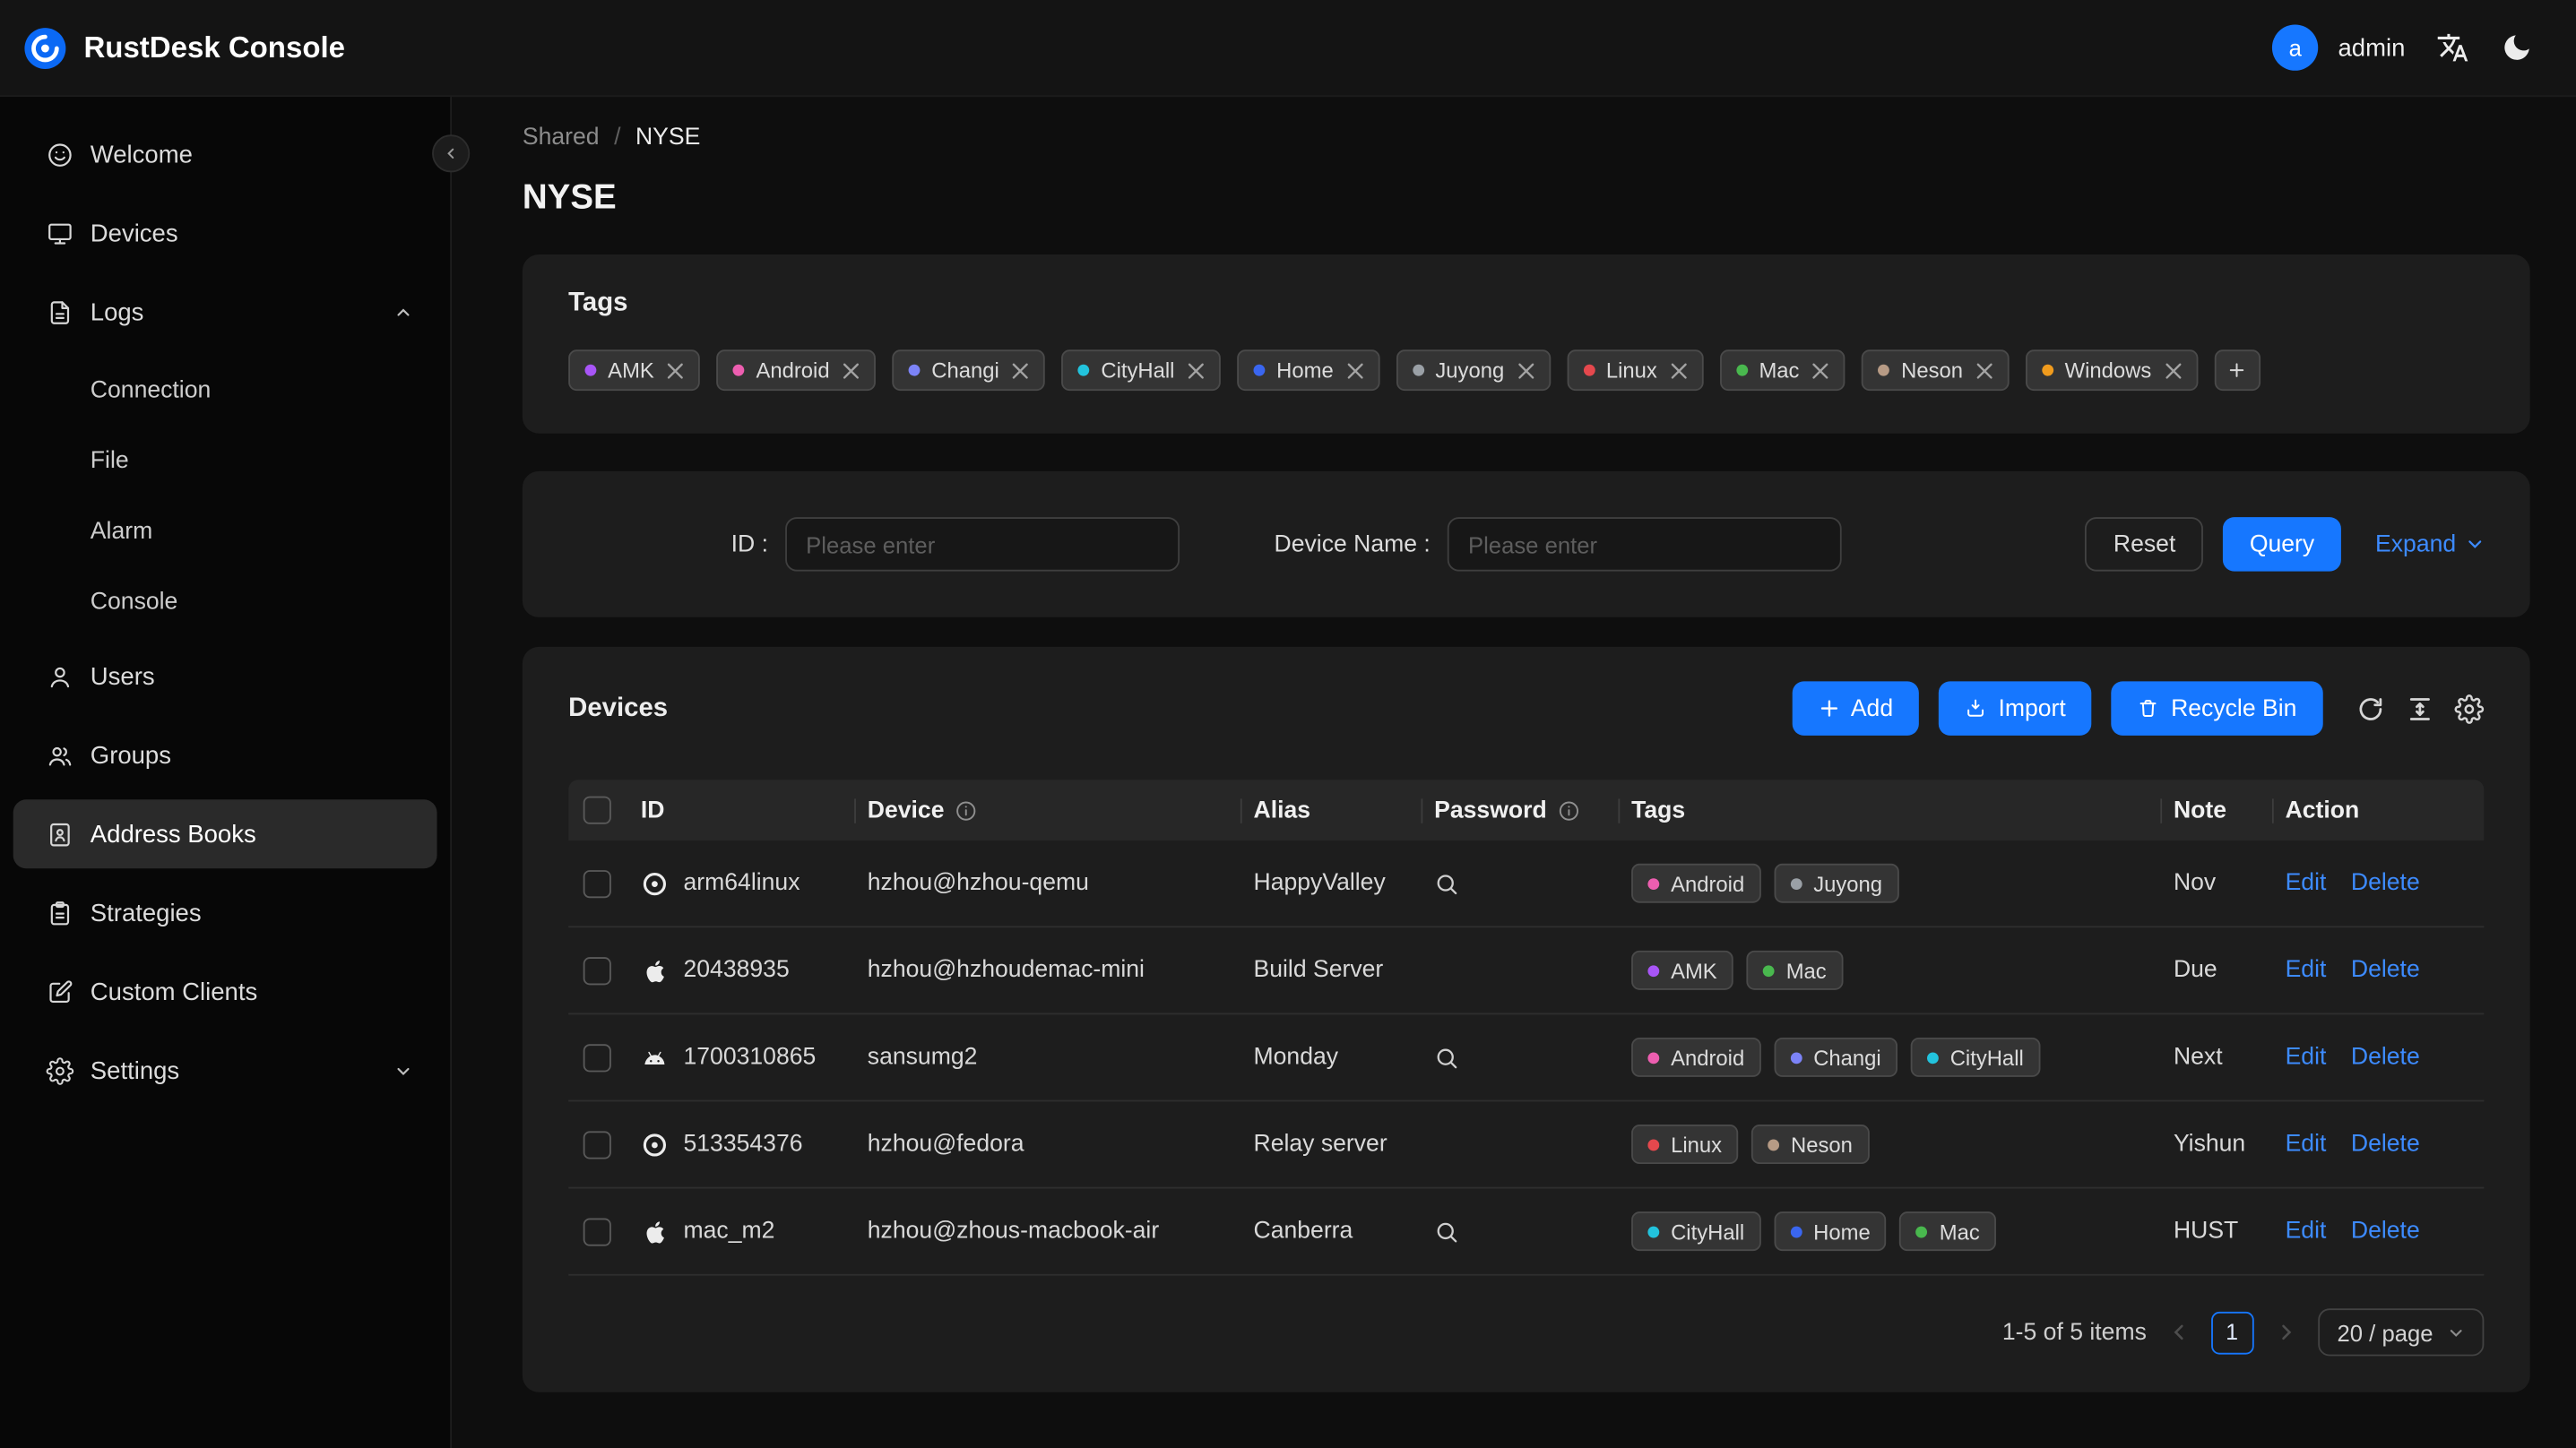 The height and width of the screenshot is (1448, 2576). I want to click on devices-toolbar: Add Import Recycle Bin, so click(2138, 708).